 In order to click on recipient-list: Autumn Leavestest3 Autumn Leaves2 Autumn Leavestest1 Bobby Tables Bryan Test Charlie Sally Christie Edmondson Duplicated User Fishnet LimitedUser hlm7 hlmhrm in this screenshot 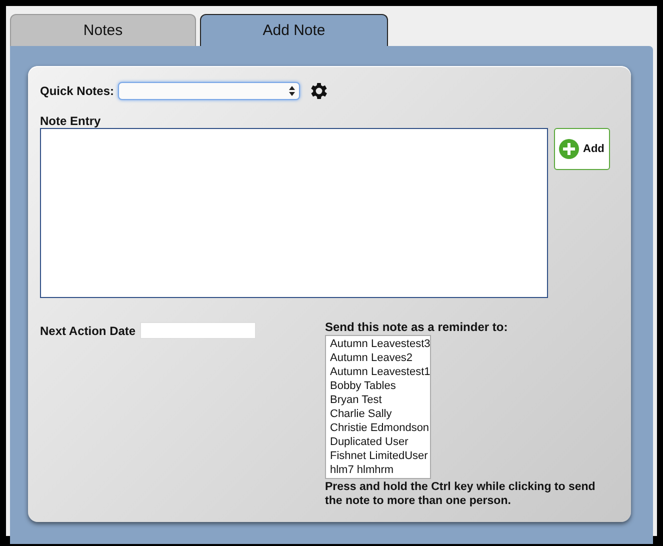, I will do `click(378, 407)`.